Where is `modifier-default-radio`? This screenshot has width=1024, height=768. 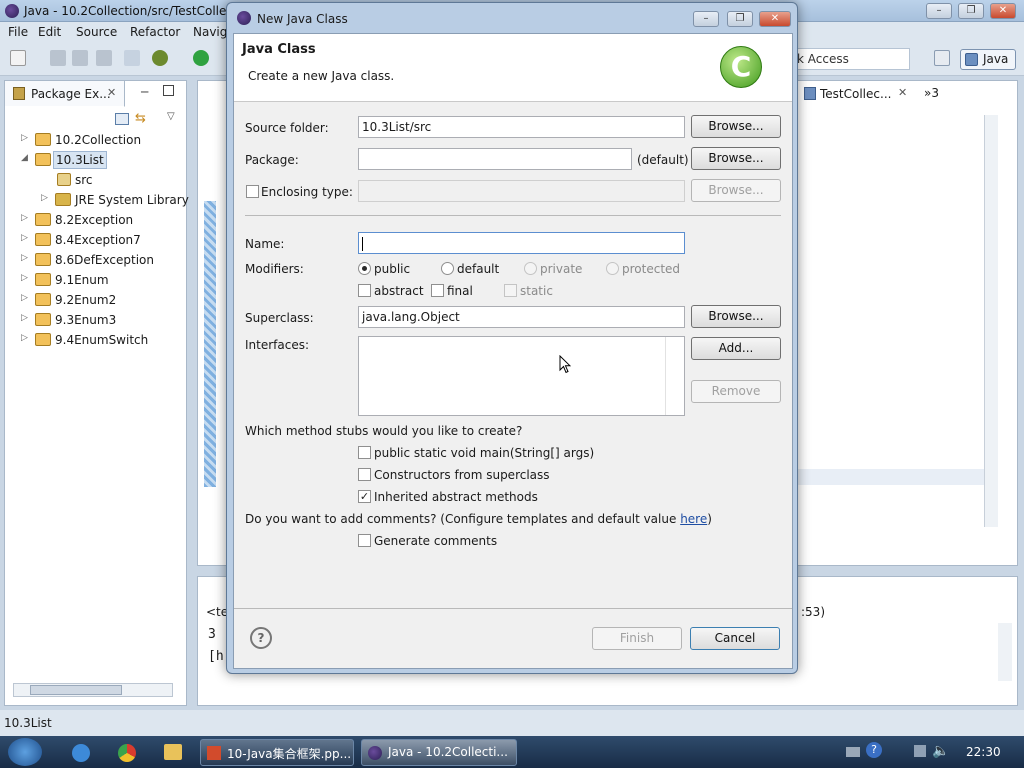 modifier-default-radio is located at coordinates (447, 268).